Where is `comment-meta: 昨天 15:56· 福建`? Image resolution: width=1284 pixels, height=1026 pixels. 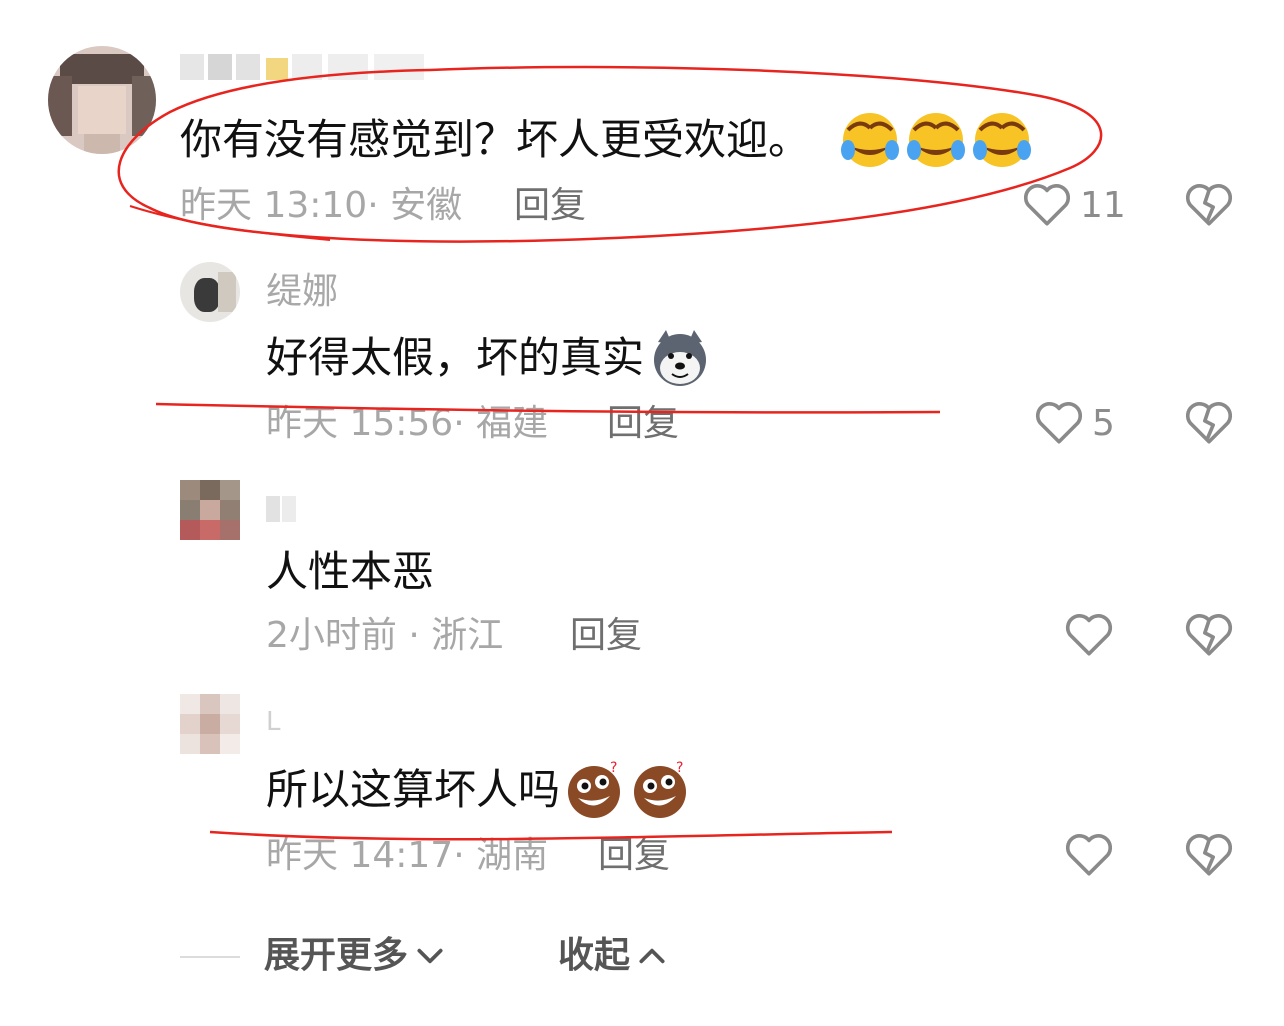
comment-meta: 昨天 15:56· 福建 is located at coordinates (407, 423).